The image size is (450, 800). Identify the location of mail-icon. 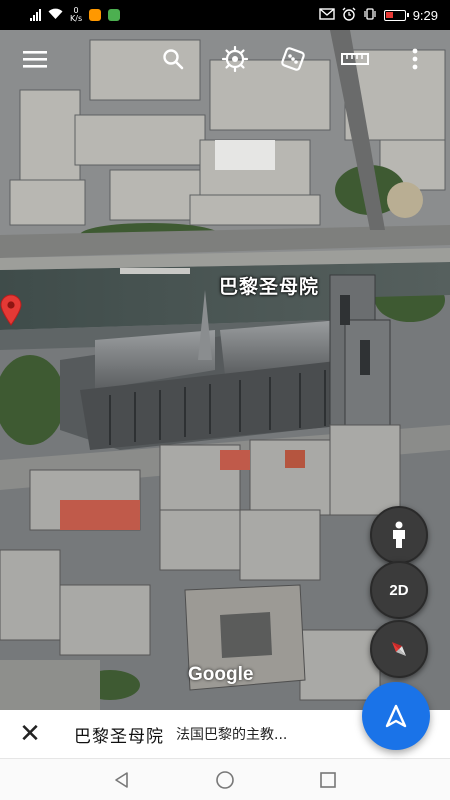
(326, 15).